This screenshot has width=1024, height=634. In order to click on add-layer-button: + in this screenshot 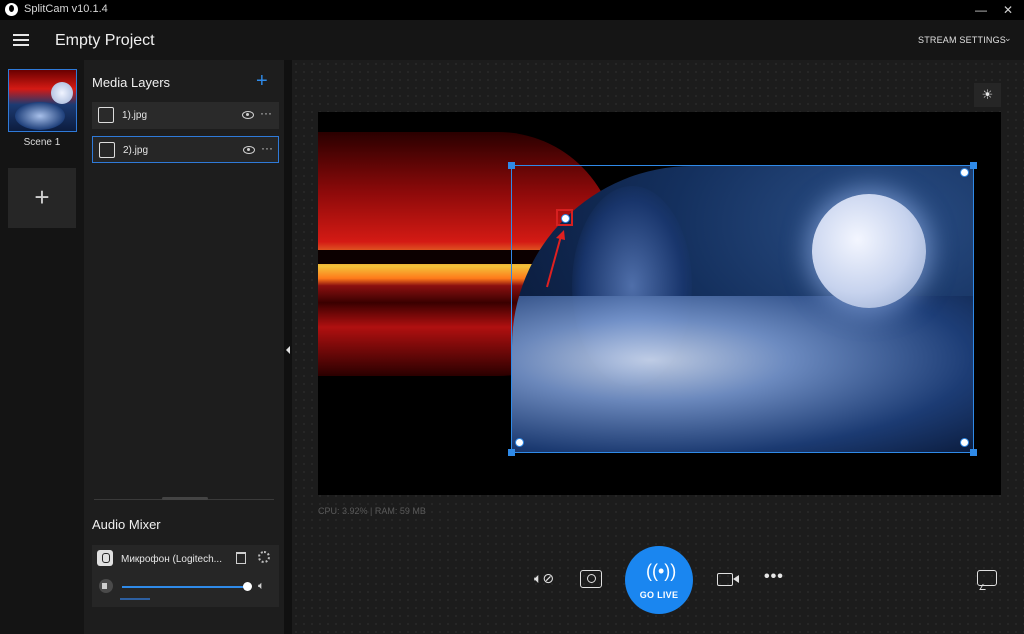, I will do `click(262, 81)`.